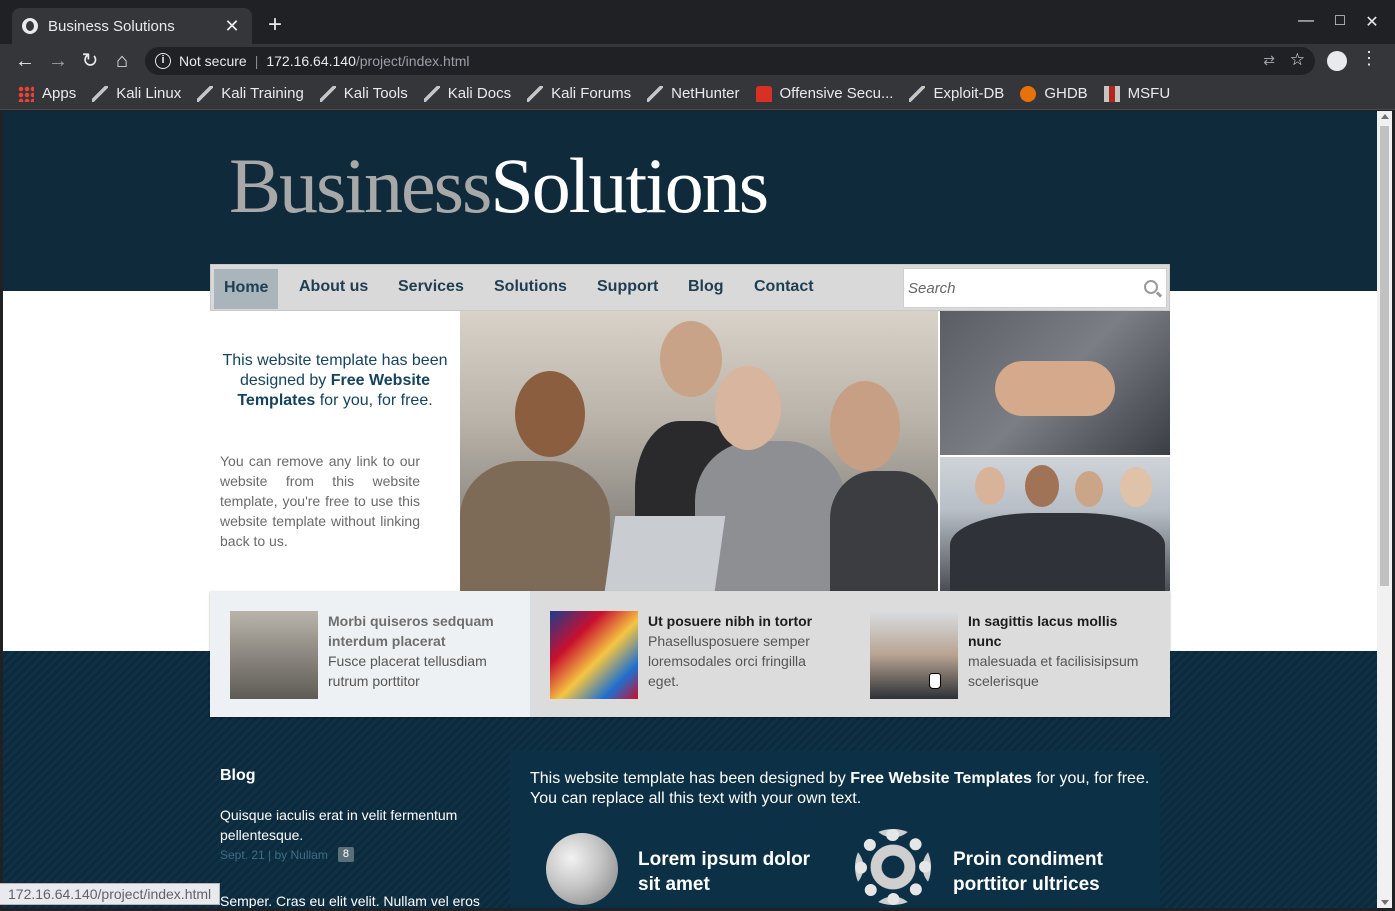  What do you see at coordinates (213, 61) in the screenshot?
I see `security-label: Not secure` at bounding box center [213, 61].